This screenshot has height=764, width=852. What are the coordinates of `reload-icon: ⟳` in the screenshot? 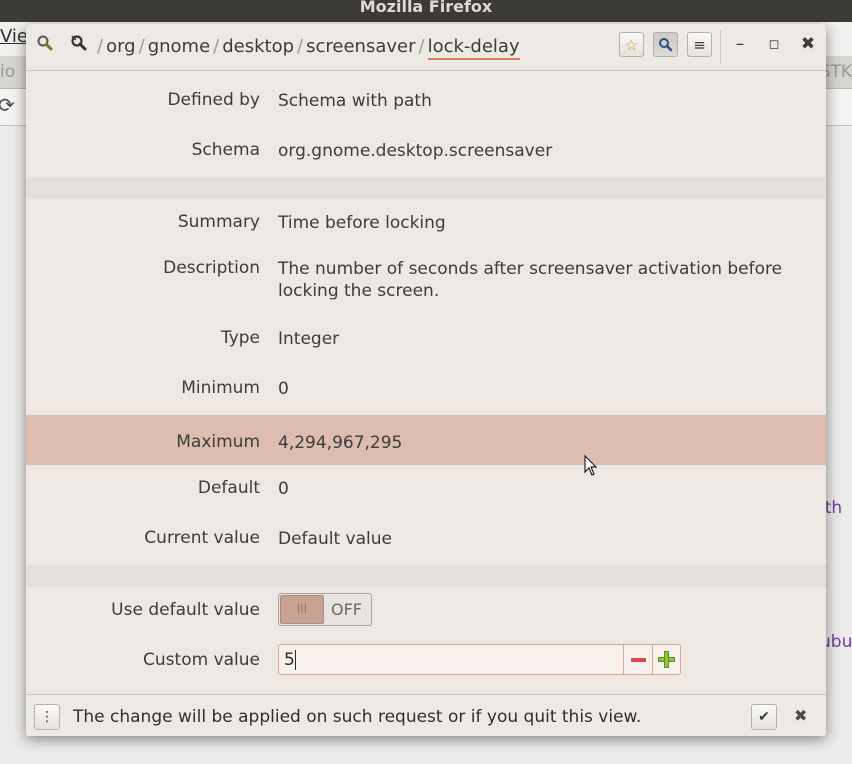 It's located at (7, 105).